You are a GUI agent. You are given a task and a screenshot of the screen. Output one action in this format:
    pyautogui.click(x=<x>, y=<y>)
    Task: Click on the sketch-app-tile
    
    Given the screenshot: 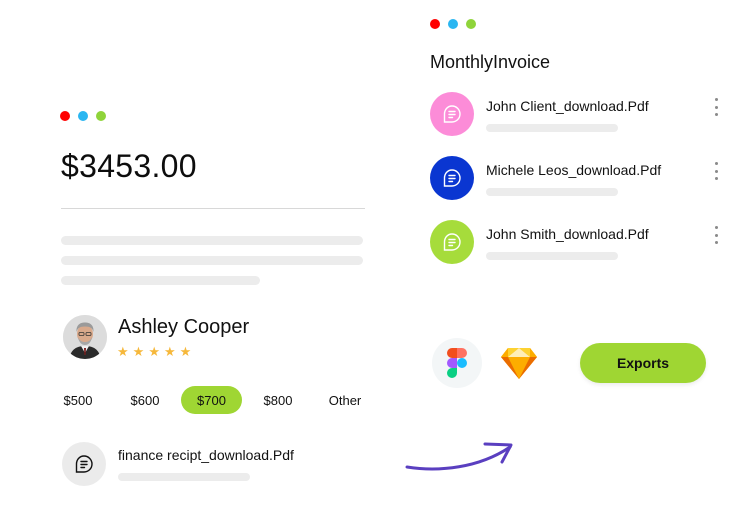 What is the action you would take?
    pyautogui.click(x=519, y=363)
    